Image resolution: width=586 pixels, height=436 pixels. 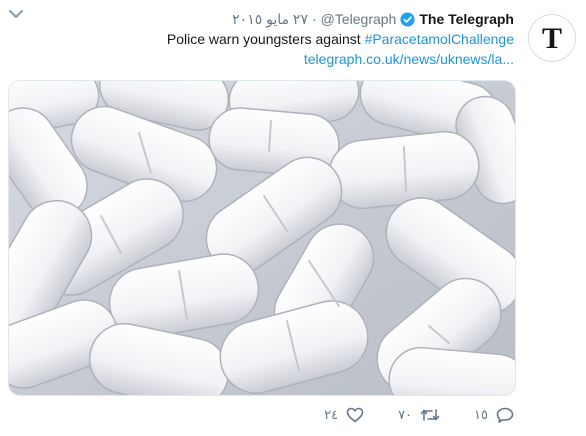 I want to click on reply-icon, so click(x=505, y=415).